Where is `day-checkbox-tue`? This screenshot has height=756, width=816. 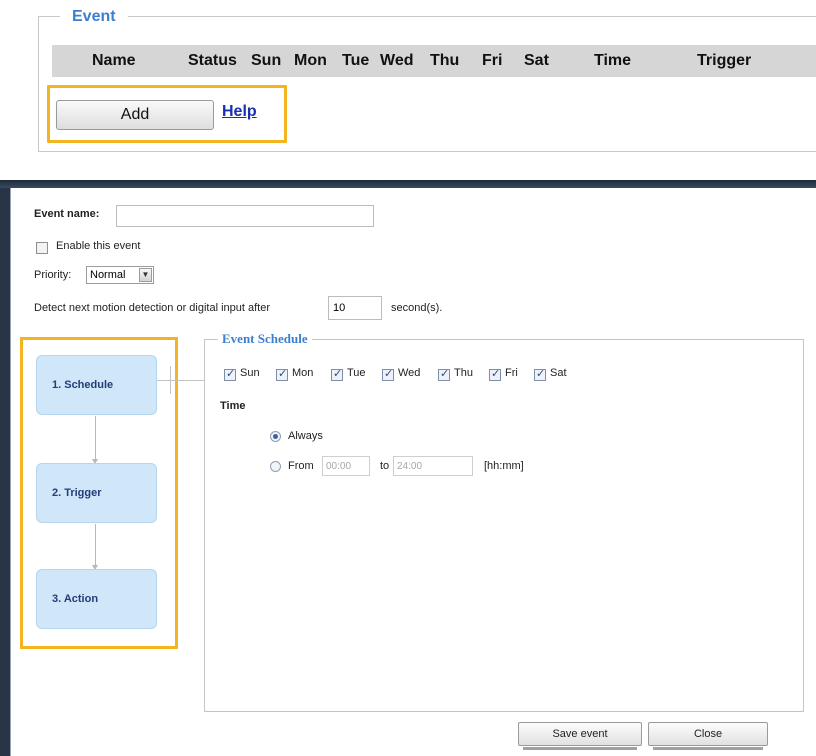
day-checkbox-tue is located at coordinates (337, 374).